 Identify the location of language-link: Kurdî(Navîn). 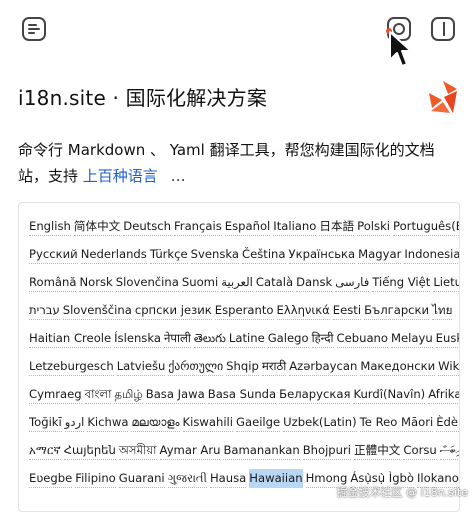
(389, 394).